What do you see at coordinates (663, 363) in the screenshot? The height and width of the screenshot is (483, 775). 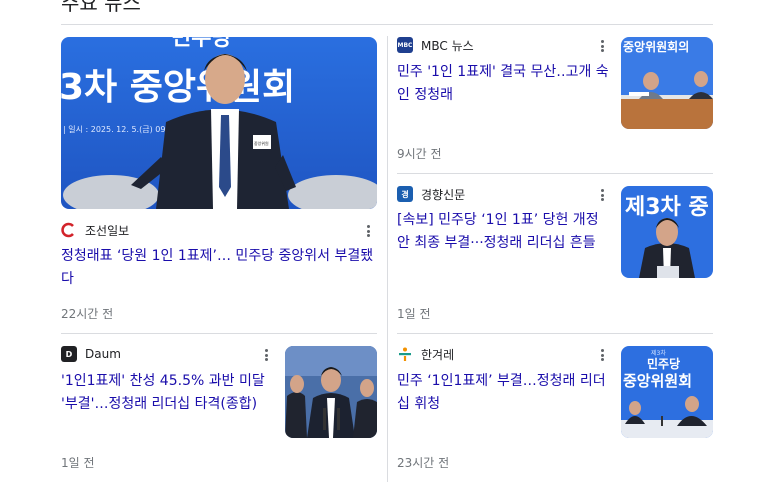 I see `thumb4-banner-text-1: 민주당` at bounding box center [663, 363].